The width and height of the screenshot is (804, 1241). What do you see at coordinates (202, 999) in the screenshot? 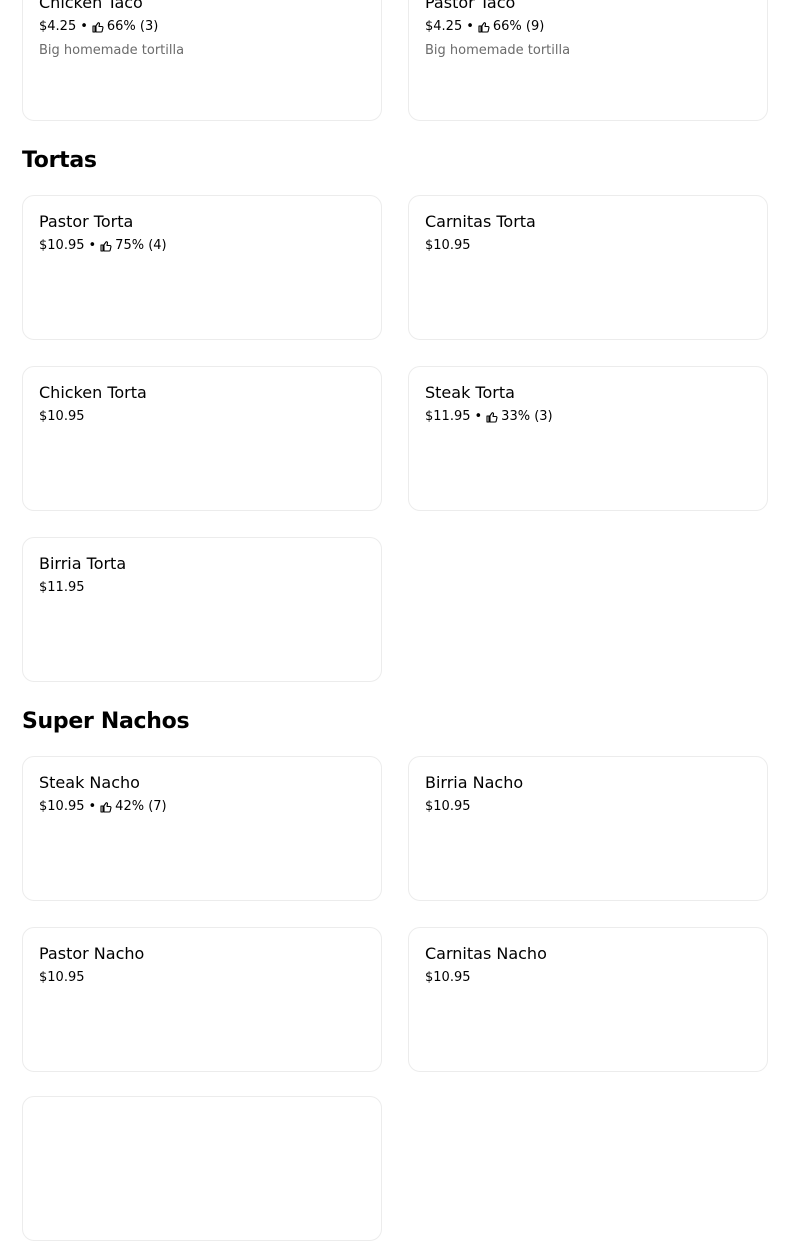
I see `menu-item-card: Pastor Nacho $10.95` at bounding box center [202, 999].